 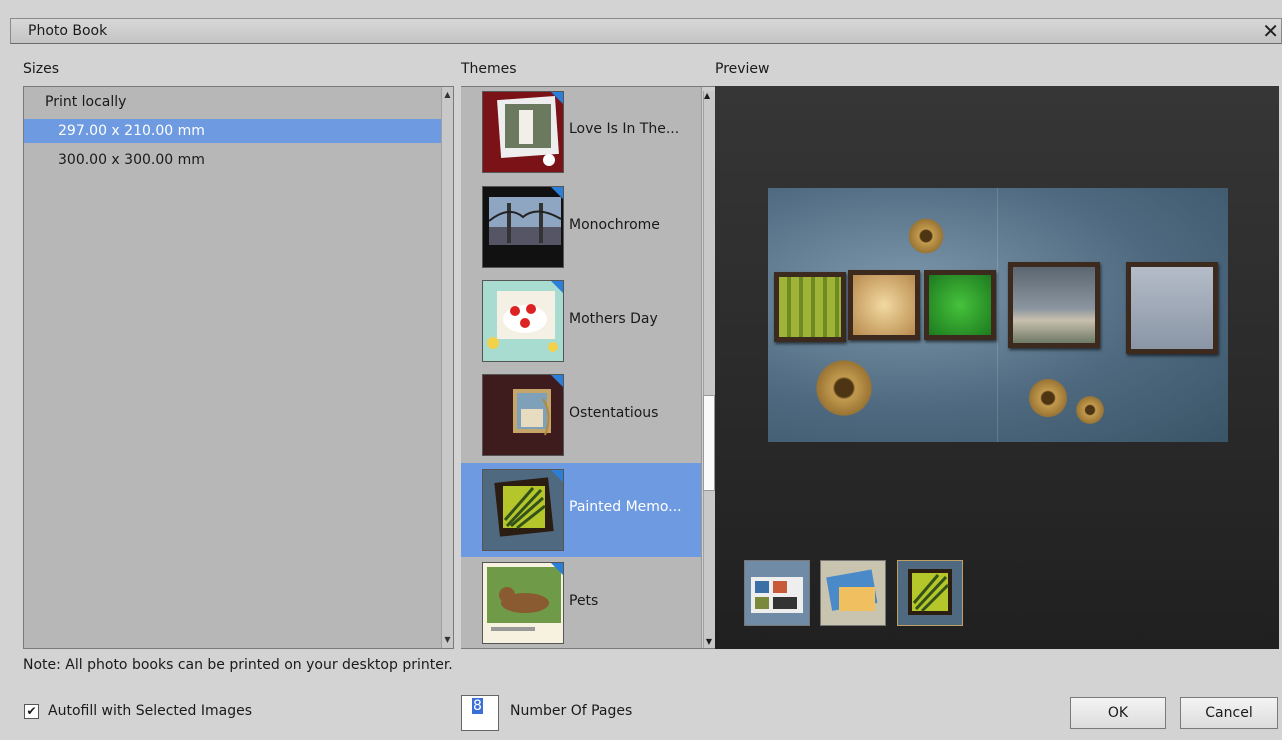 I want to click on theme-item-pets: Pets, so click(x=581, y=602).